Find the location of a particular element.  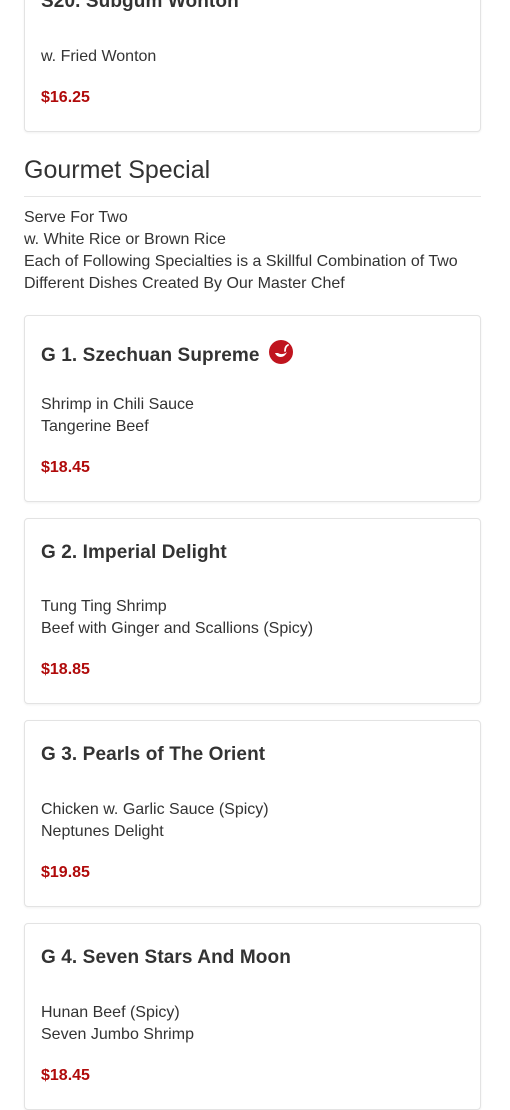

menu-item-description-line: Tung Ting Shrimp is located at coordinates (104, 606).